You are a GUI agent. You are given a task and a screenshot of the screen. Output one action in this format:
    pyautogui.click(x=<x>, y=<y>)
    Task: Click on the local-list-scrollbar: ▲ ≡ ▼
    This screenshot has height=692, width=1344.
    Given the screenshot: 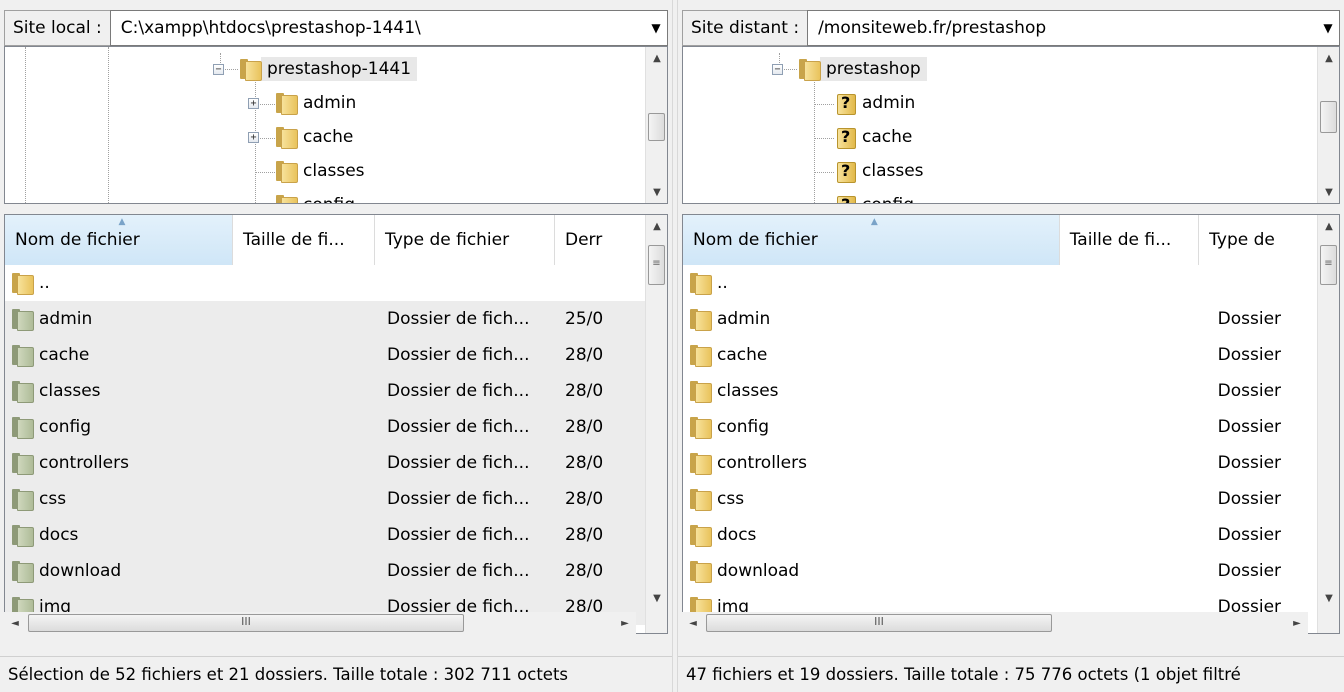 What is the action you would take?
    pyautogui.click(x=656, y=424)
    